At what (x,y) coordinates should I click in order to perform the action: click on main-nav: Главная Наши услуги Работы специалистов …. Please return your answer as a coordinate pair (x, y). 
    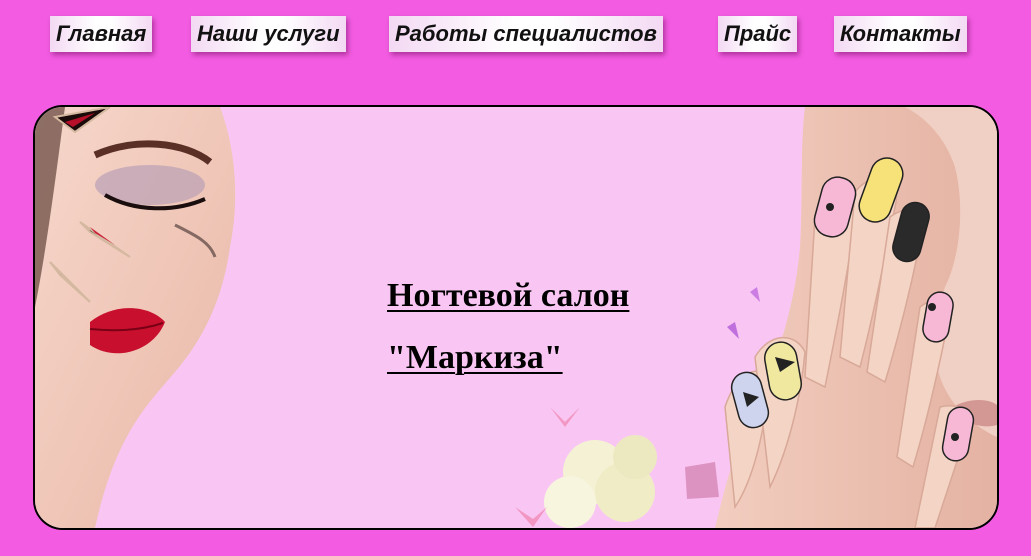
    Looking at the image, I should click on (515, 36).